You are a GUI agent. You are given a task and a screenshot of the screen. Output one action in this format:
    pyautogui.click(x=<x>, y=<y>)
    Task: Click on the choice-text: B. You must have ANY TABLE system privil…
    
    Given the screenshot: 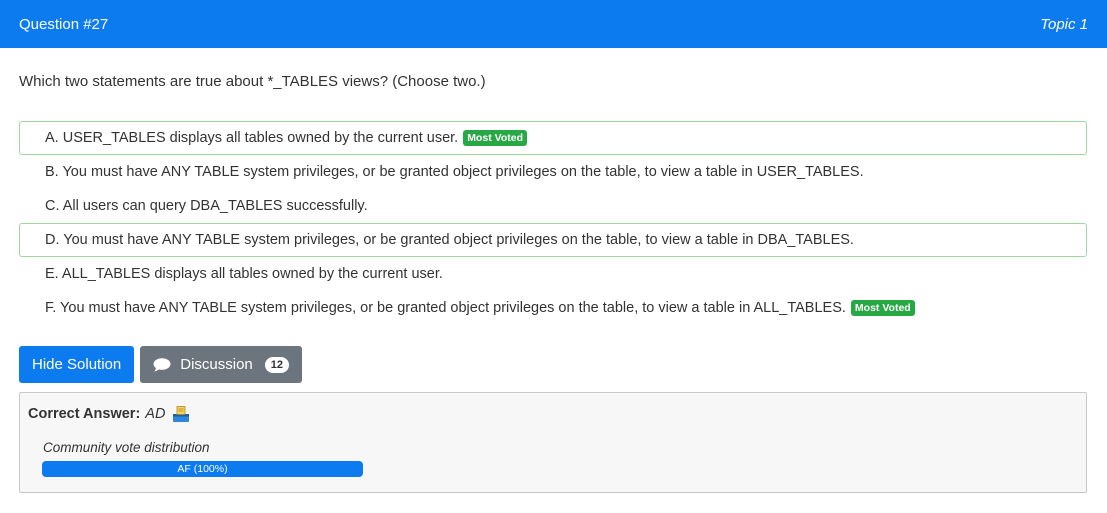 What is the action you would take?
    pyautogui.click(x=454, y=172)
    